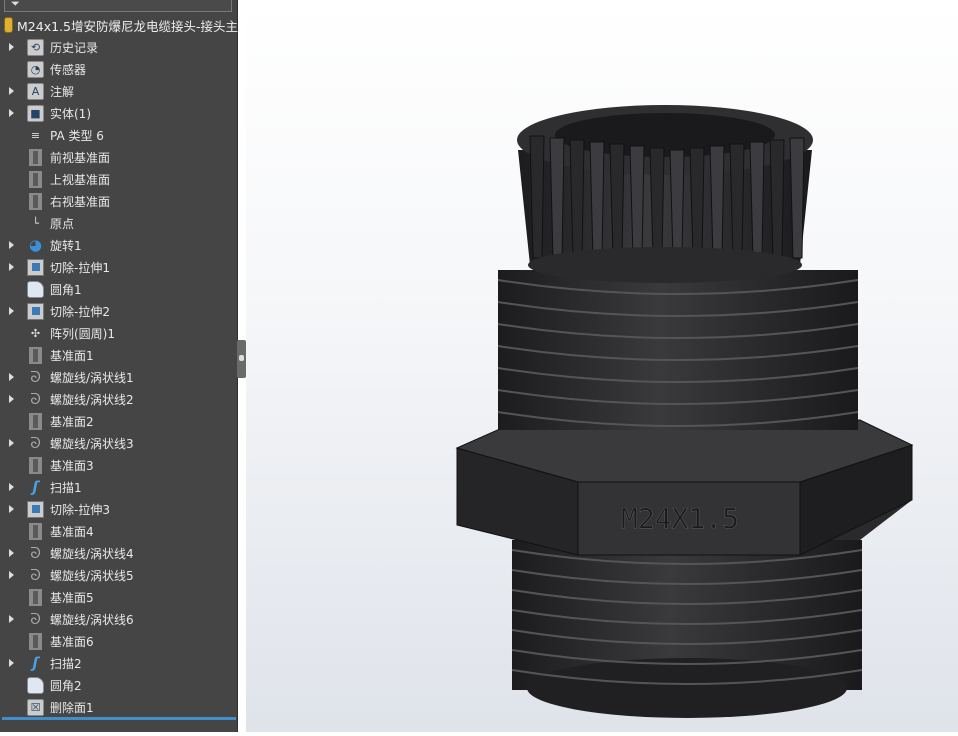 This screenshot has width=958, height=736. Describe the element at coordinates (119, 718) in the screenshot. I see `rollback-bar` at that location.